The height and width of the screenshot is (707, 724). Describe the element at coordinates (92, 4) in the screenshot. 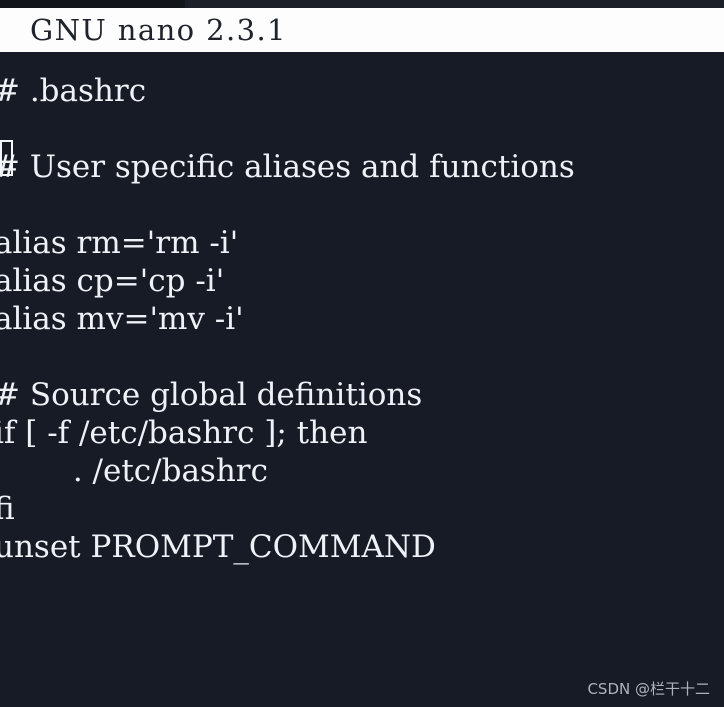

I see `top-strip-left-segment` at that location.